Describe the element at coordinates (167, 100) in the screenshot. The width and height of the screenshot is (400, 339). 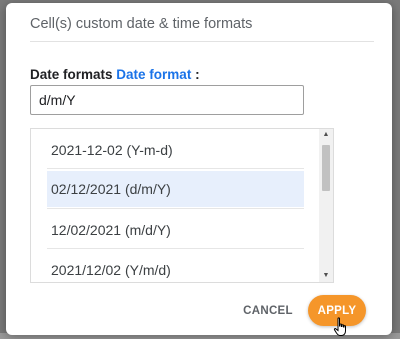
I see `date-format-input` at that location.